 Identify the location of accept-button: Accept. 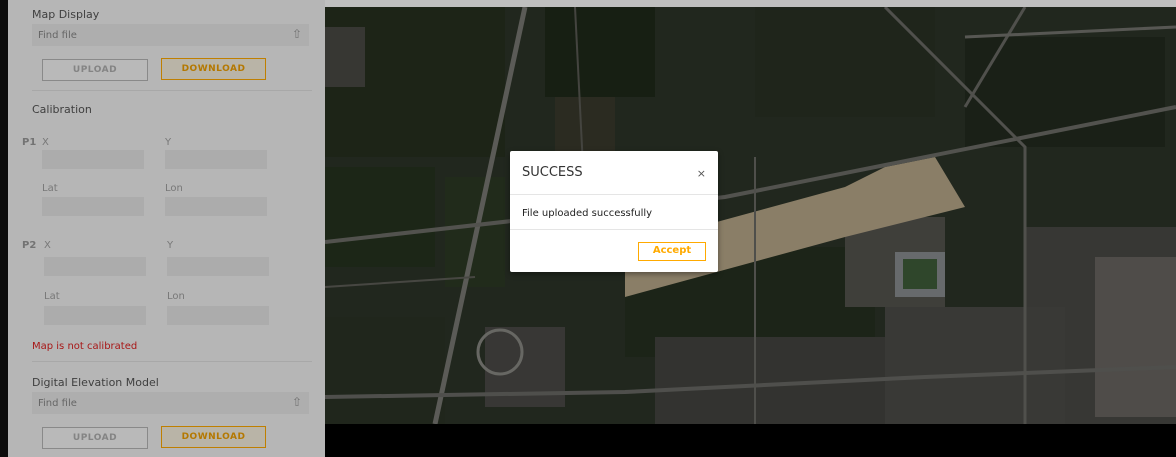
(672, 251).